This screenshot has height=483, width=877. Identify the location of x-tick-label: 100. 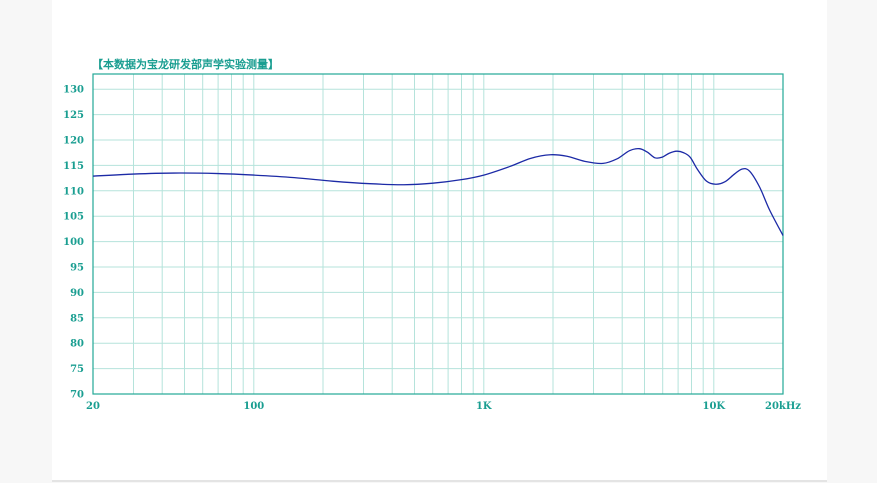
(253, 406).